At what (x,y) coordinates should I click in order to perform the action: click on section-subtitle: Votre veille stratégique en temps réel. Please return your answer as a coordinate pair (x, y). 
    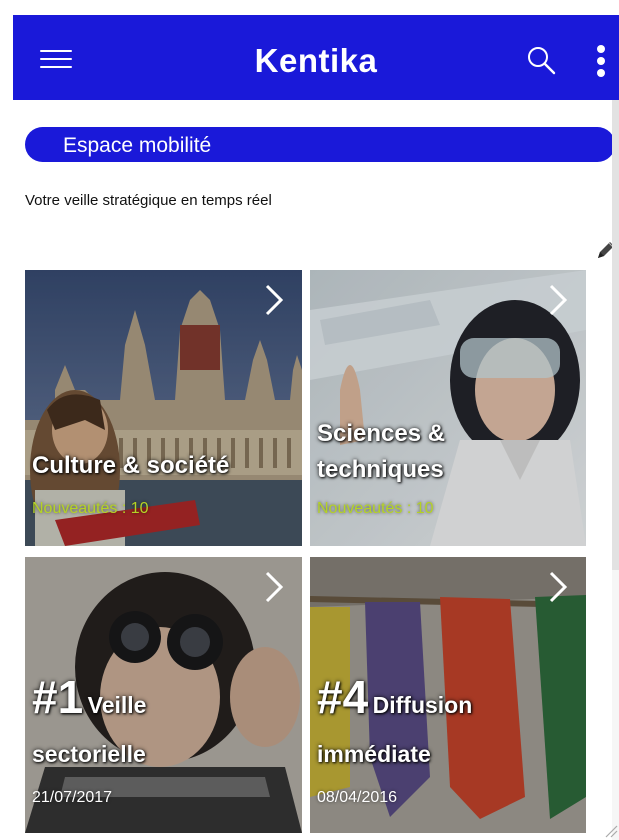
    Looking at the image, I should click on (148, 200).